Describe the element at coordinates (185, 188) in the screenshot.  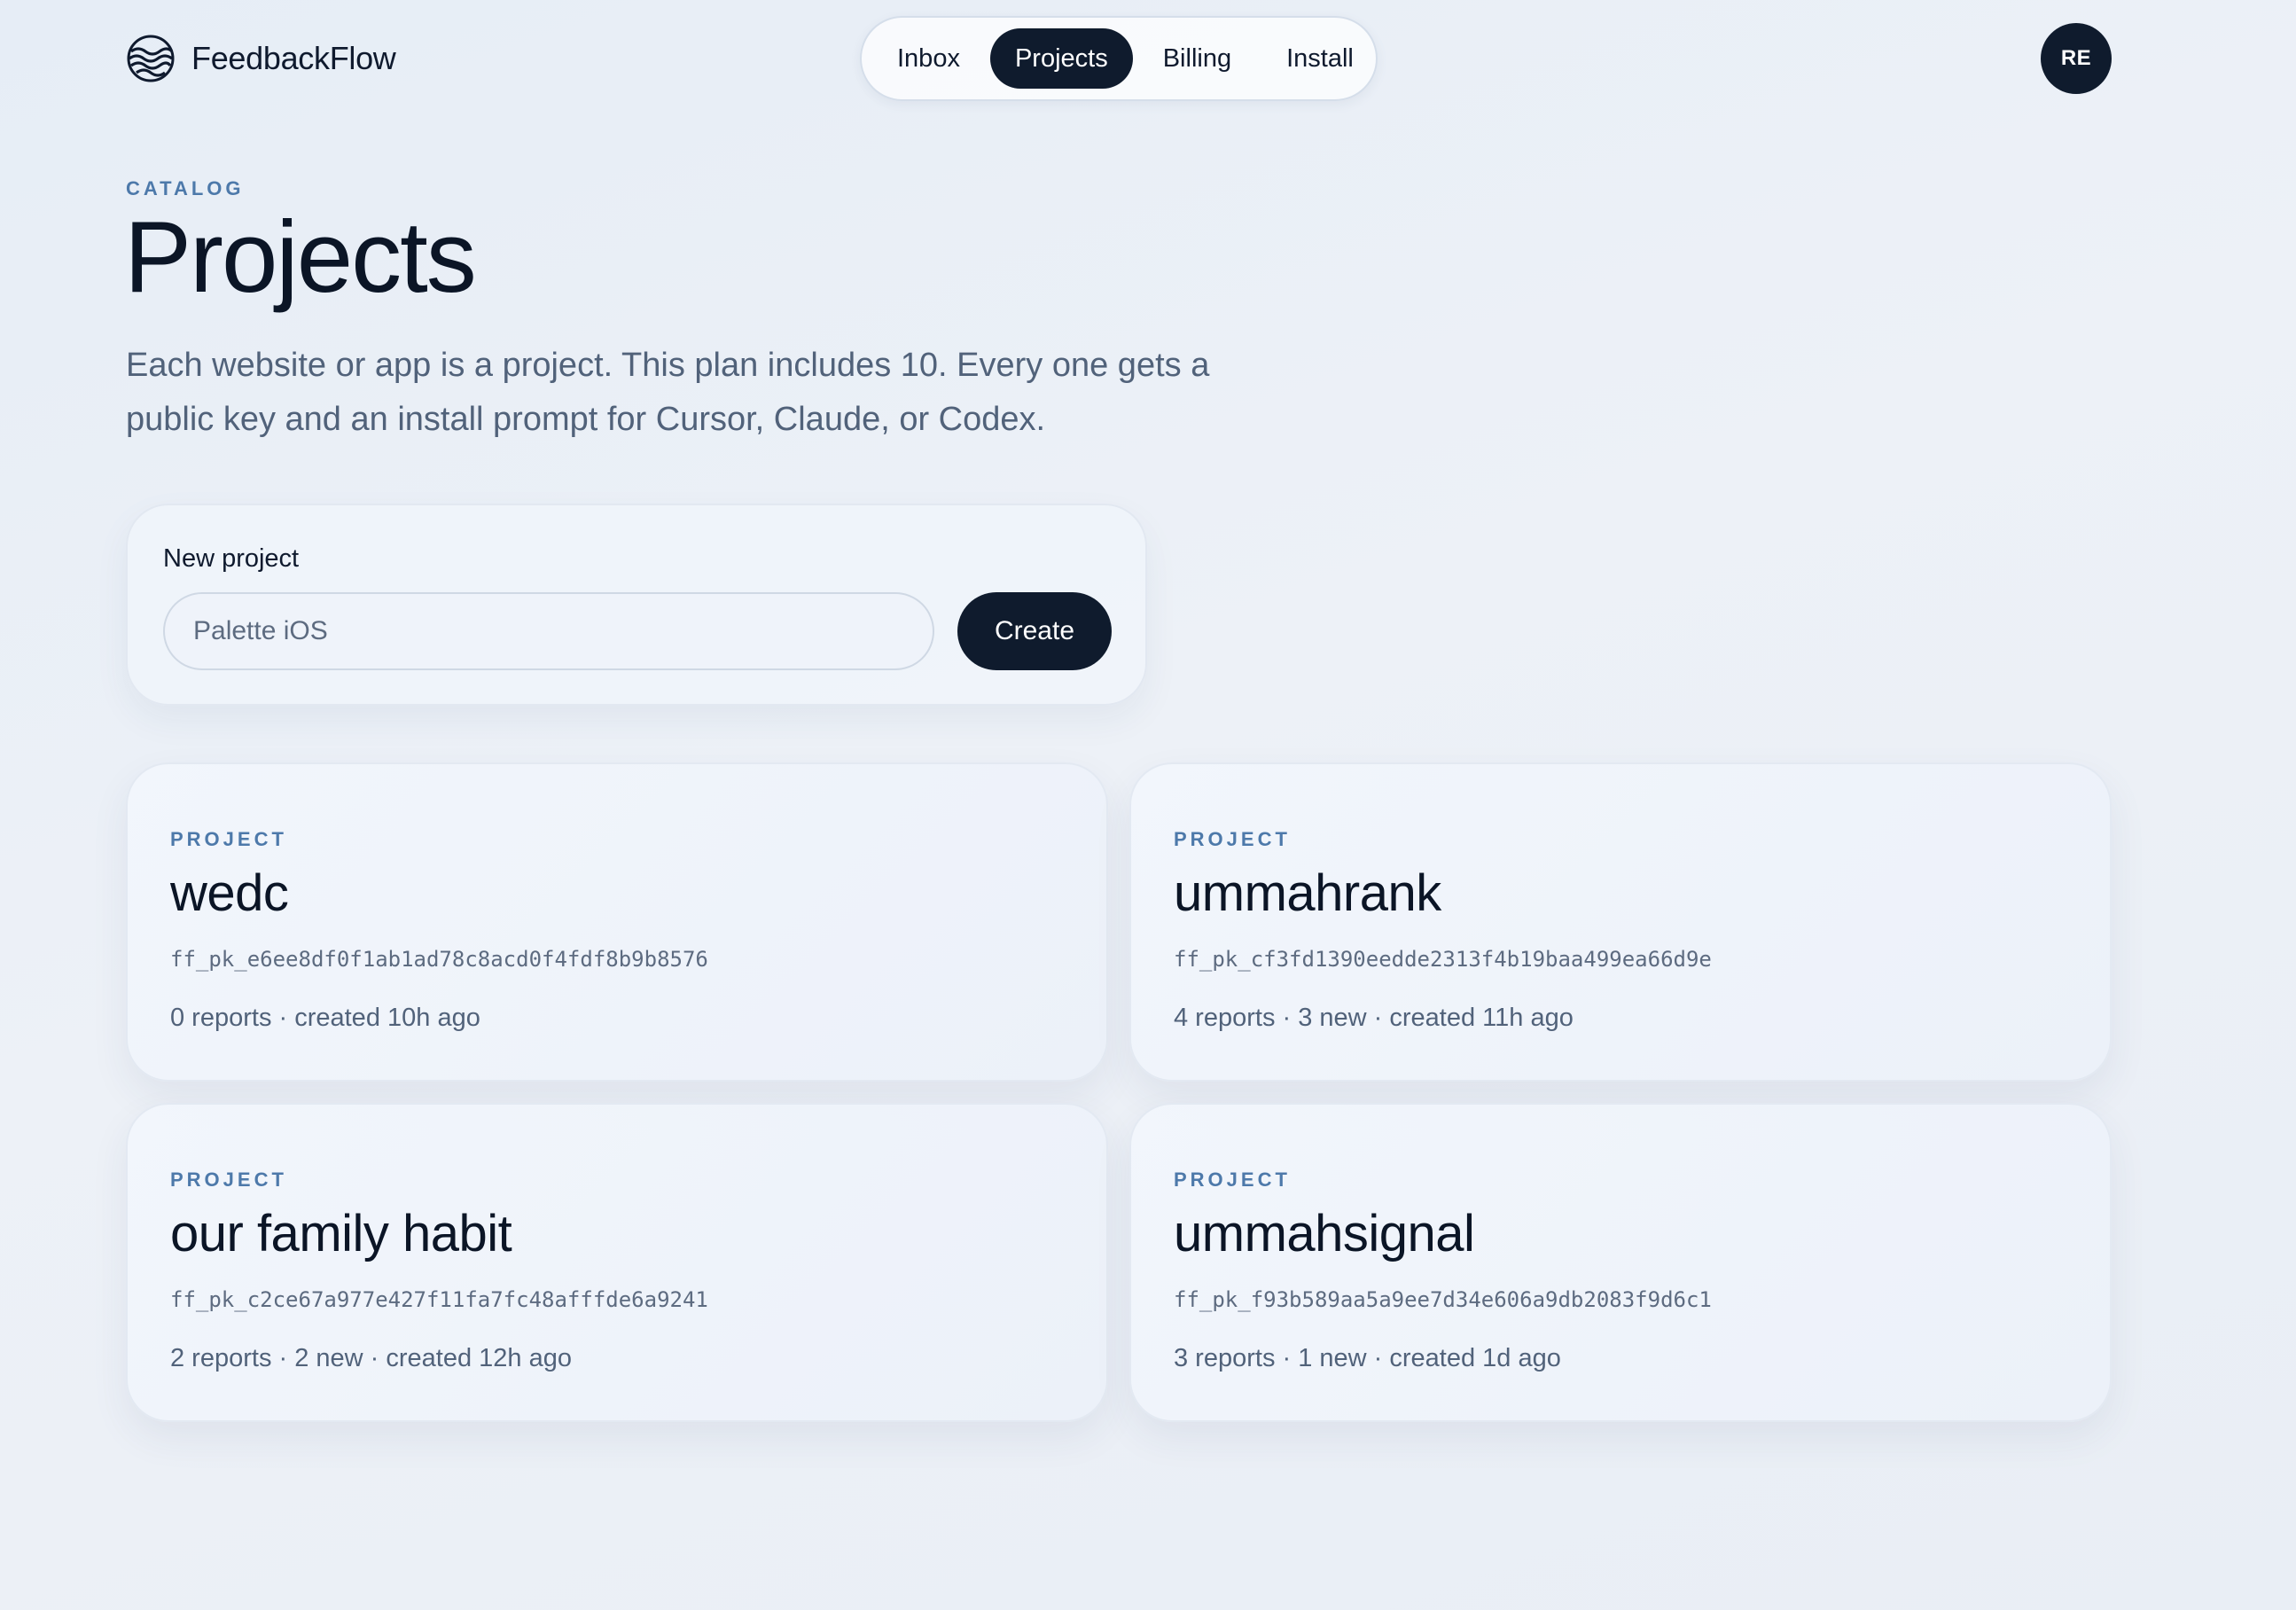
I see `page-eyebrow: CATALOG` at that location.